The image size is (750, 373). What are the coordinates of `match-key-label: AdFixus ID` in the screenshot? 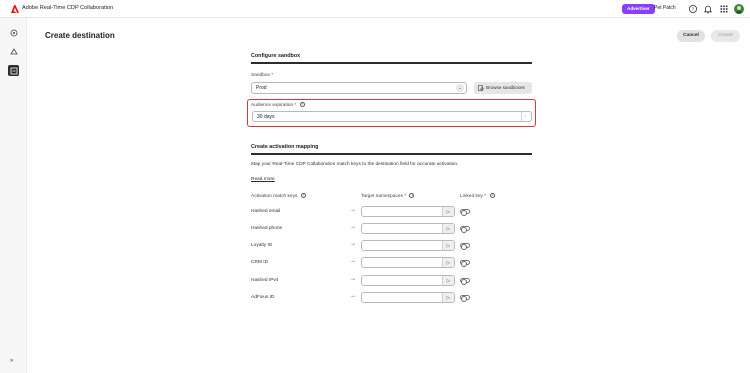 It's located at (263, 297).